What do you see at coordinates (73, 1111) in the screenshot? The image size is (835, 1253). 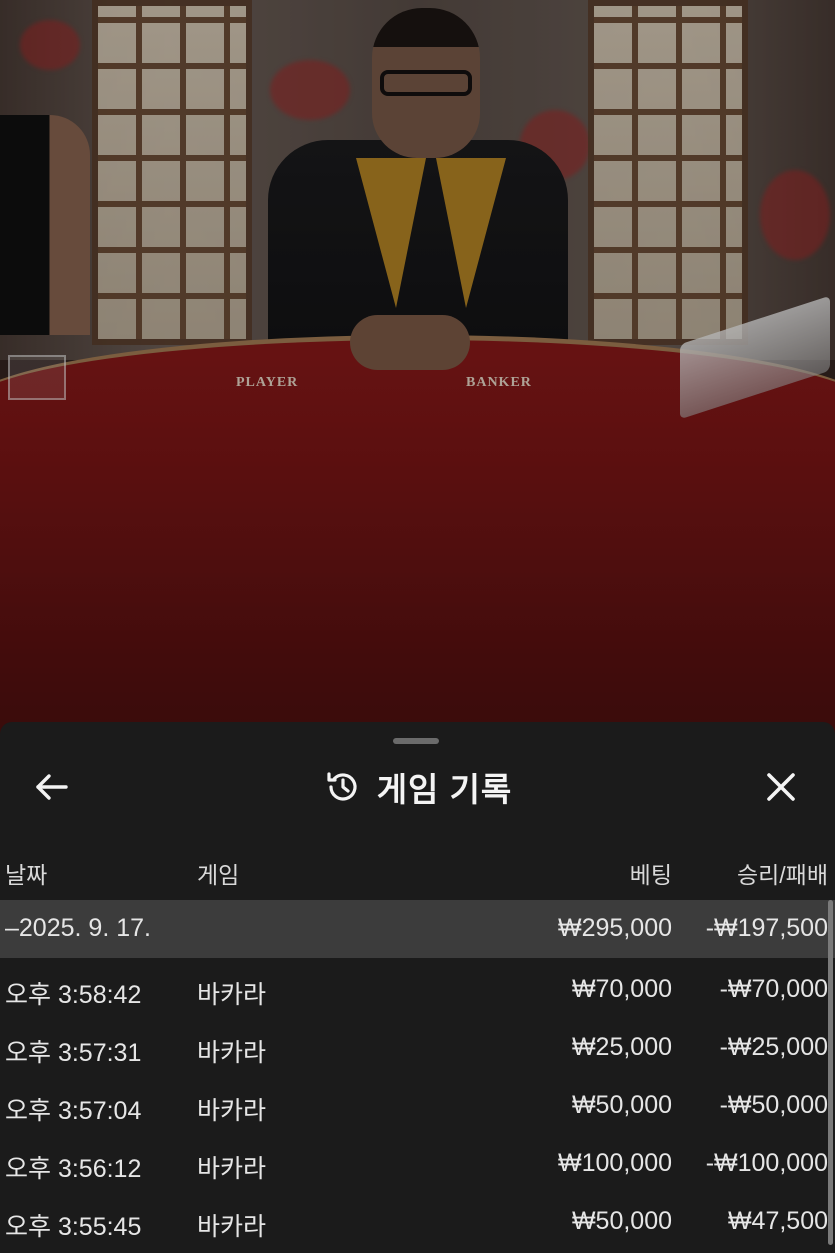 I see `row-time: 오후 3:57:04` at bounding box center [73, 1111].